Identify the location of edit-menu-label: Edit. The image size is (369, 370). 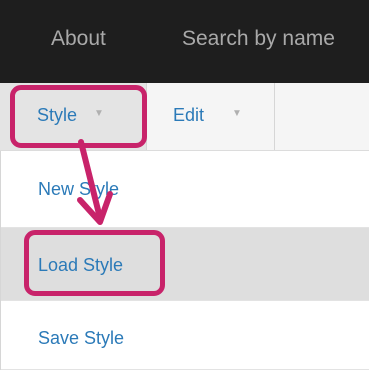
(189, 115).